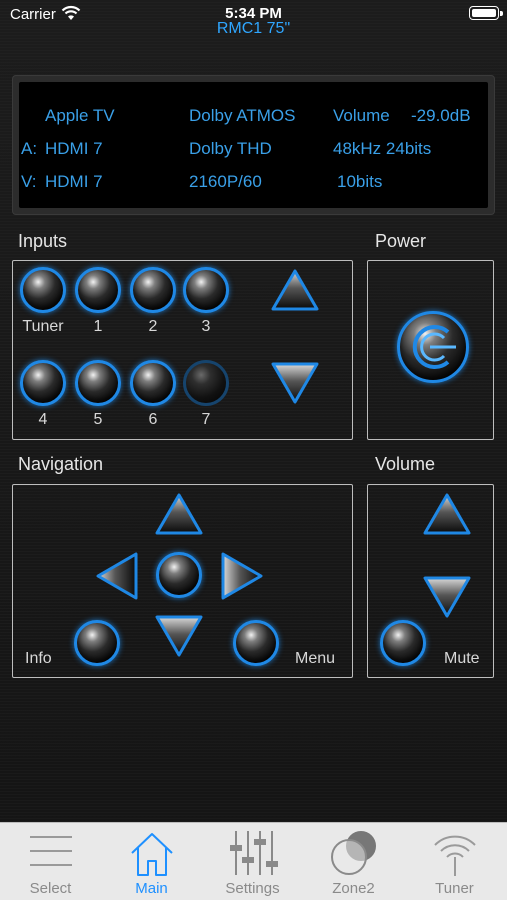  What do you see at coordinates (182, 350) in the screenshot?
I see `inputs-panel: Tuner 1 2 3 4 5 6 7` at bounding box center [182, 350].